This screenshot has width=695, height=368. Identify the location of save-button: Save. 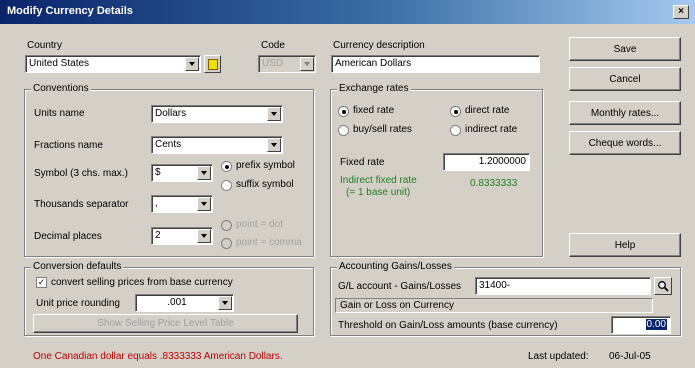
(625, 49).